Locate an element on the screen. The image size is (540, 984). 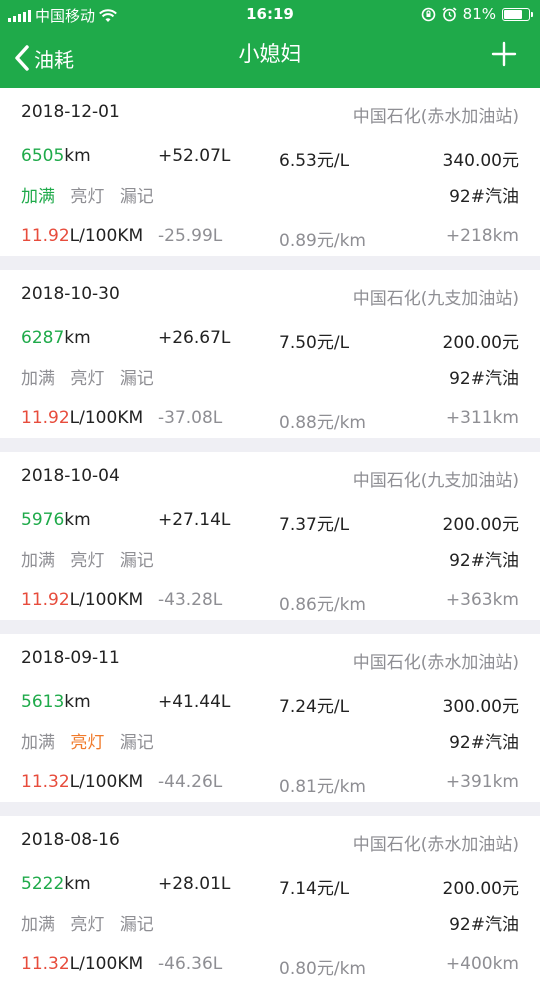
app-header: 中国移动 16:19 81% 油耗 小媳妇 is located at coordinates (270, 44).